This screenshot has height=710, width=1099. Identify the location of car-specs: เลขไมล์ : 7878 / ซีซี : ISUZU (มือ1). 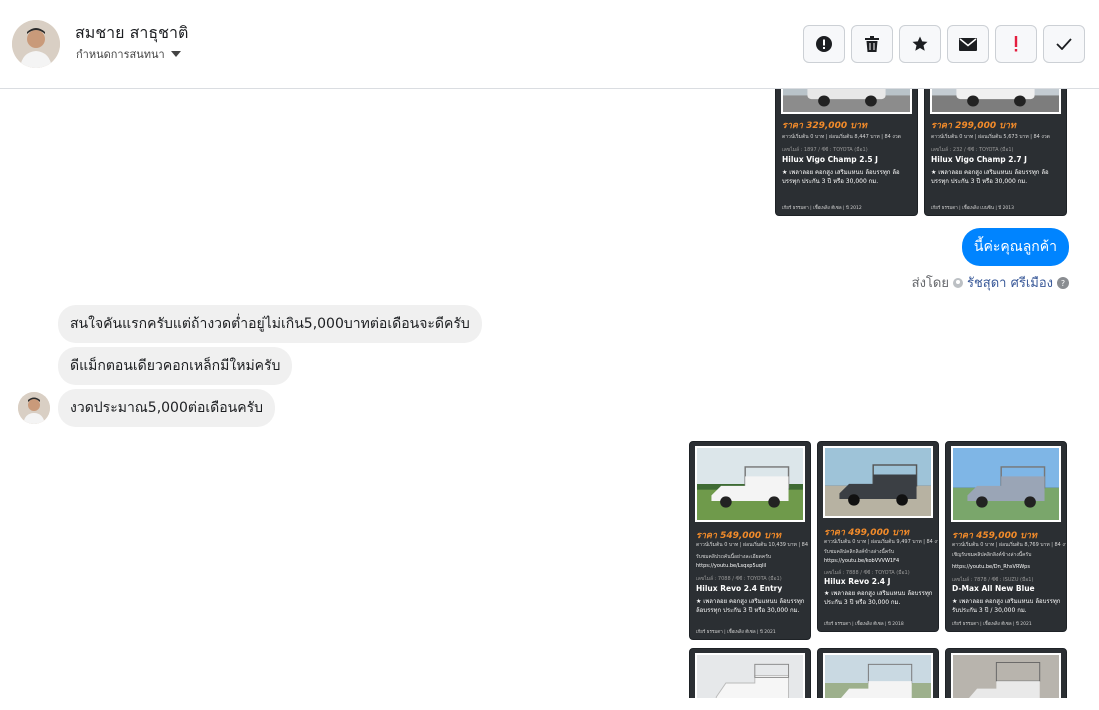
(993, 580).